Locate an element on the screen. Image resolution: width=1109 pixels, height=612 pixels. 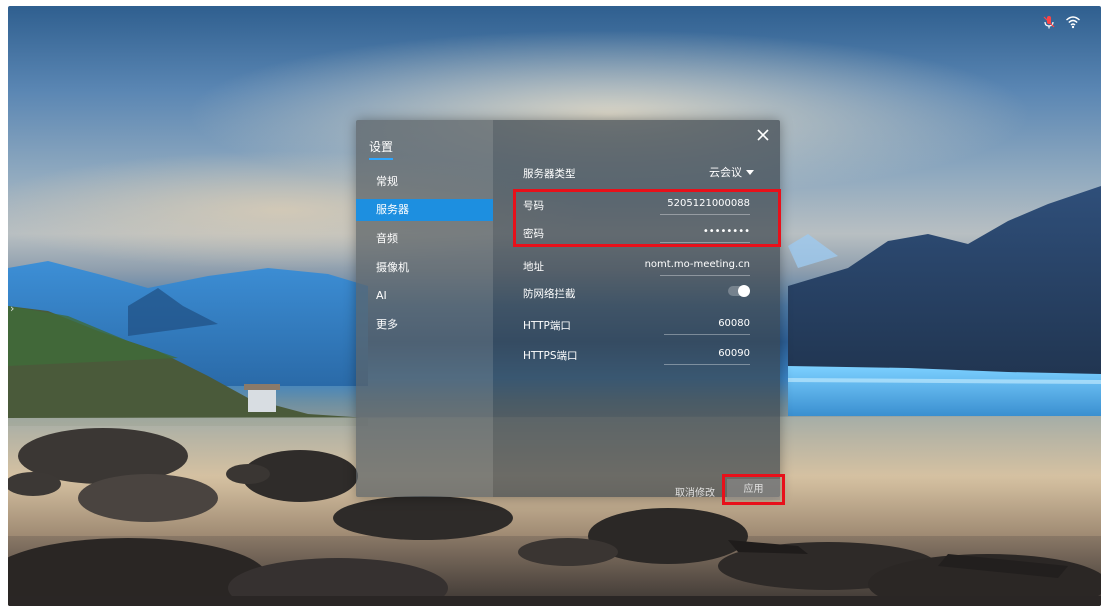
address-input: nomt.mo-meeting.cn is located at coordinates (697, 264).